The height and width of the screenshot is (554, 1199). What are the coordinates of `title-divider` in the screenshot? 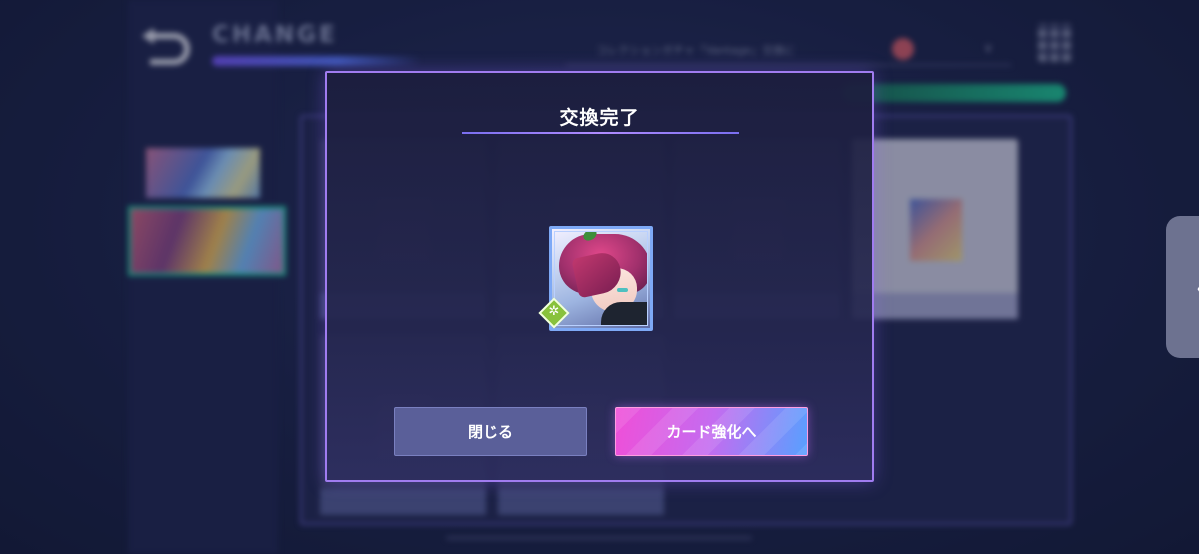 It's located at (600, 133).